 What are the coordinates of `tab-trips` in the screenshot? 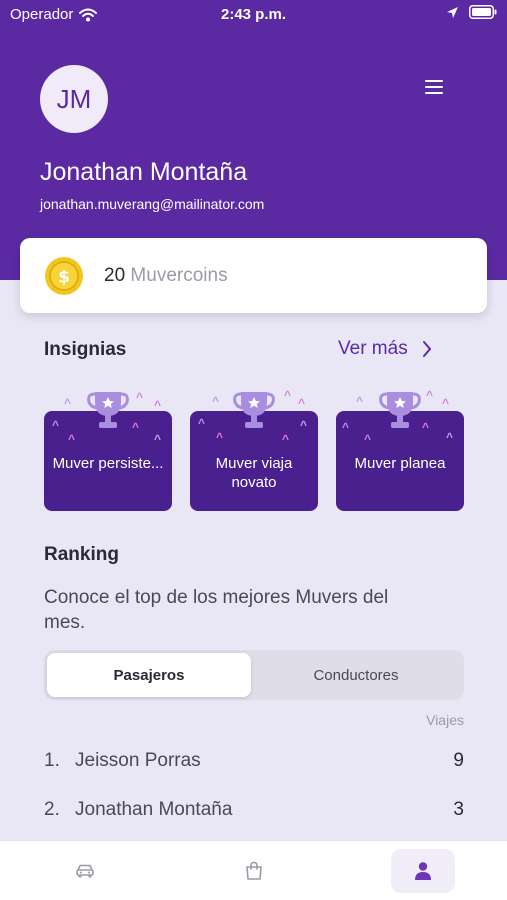 It's located at (85, 871).